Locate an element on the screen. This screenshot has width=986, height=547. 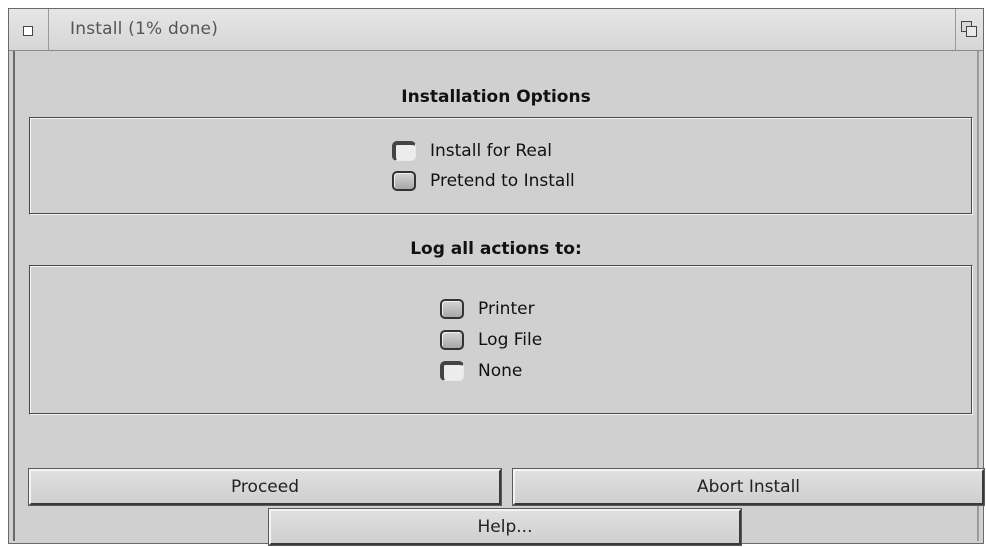
abort-install-button: Abort Install is located at coordinates (748, 487).